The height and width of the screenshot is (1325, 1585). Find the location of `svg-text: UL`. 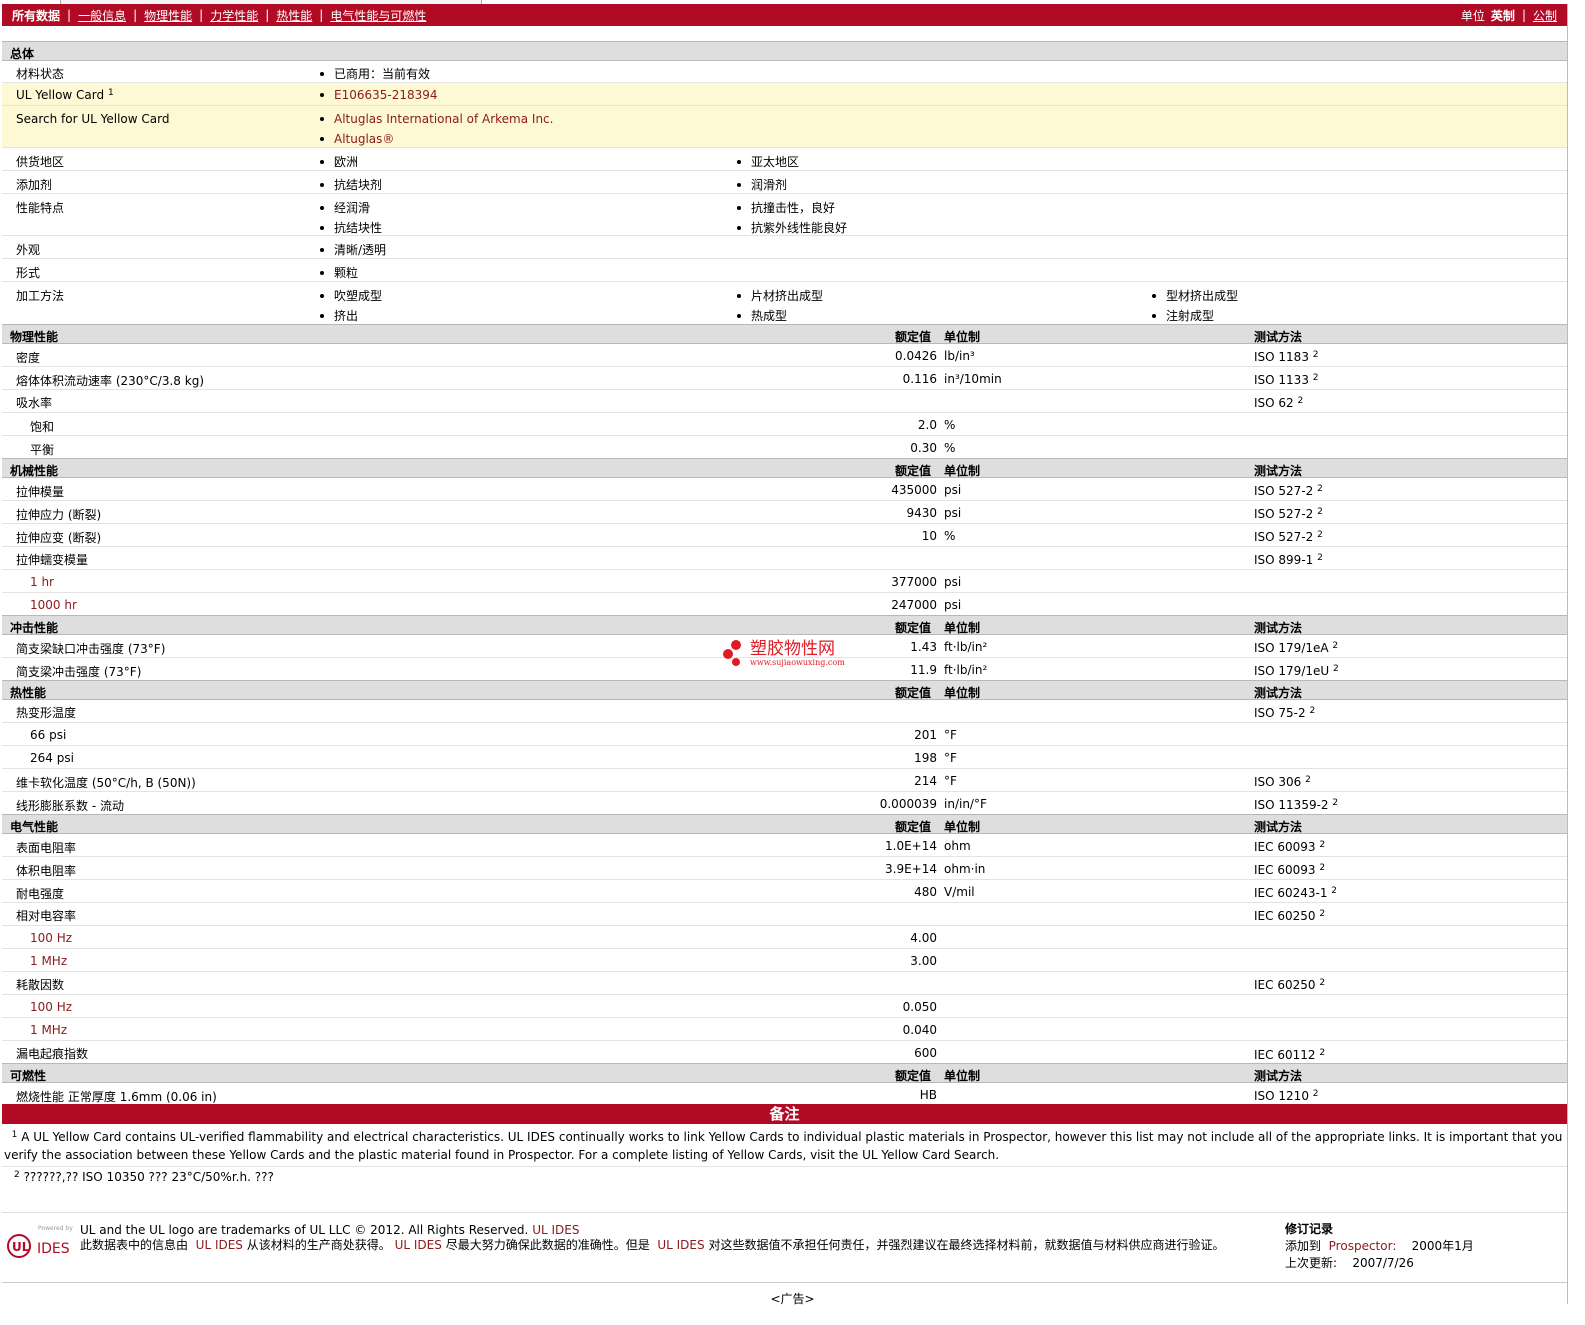

svg-text: UL is located at coordinates (21, 1247).